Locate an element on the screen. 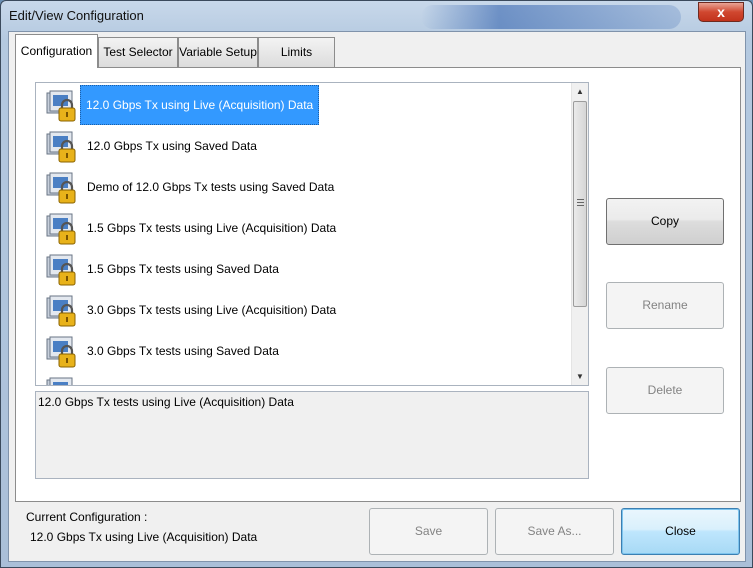 The height and width of the screenshot is (568, 753). delete-button: Delete is located at coordinates (665, 390).